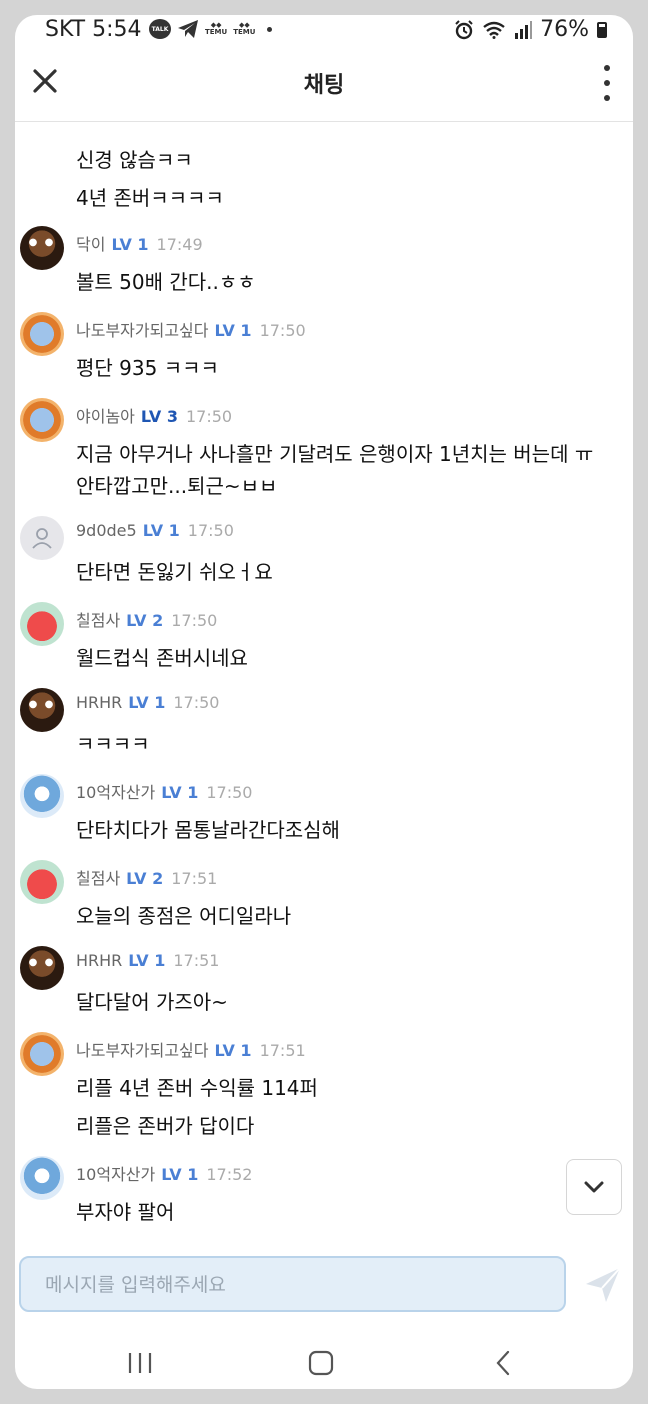  I want to click on message-meta: HRHR LV 1 17:51, so click(147, 960).